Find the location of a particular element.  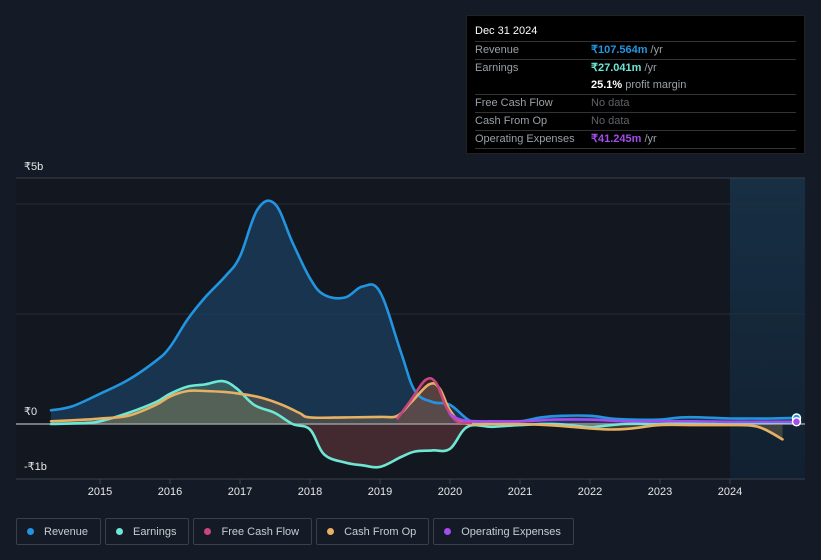

tooltip-row-value: ₹41.245m is located at coordinates (616, 139).